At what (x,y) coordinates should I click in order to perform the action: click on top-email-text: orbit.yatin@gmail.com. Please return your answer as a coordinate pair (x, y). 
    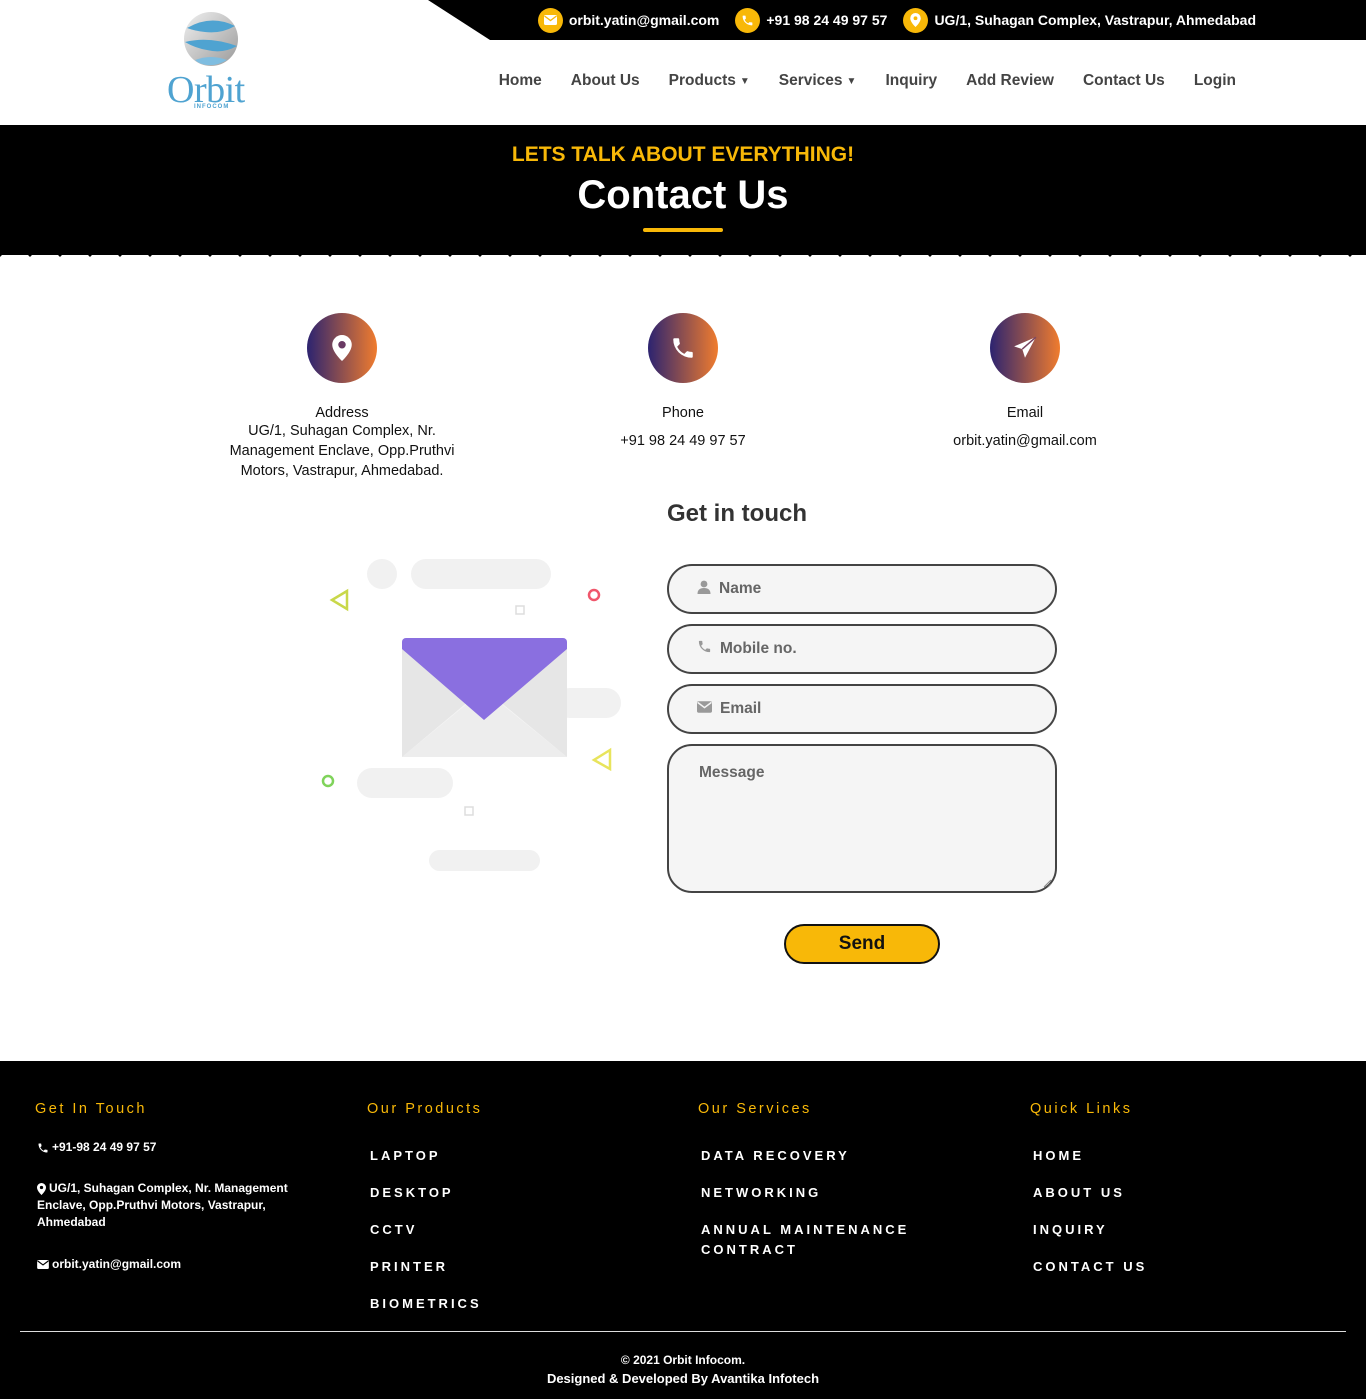
    Looking at the image, I should click on (644, 20).